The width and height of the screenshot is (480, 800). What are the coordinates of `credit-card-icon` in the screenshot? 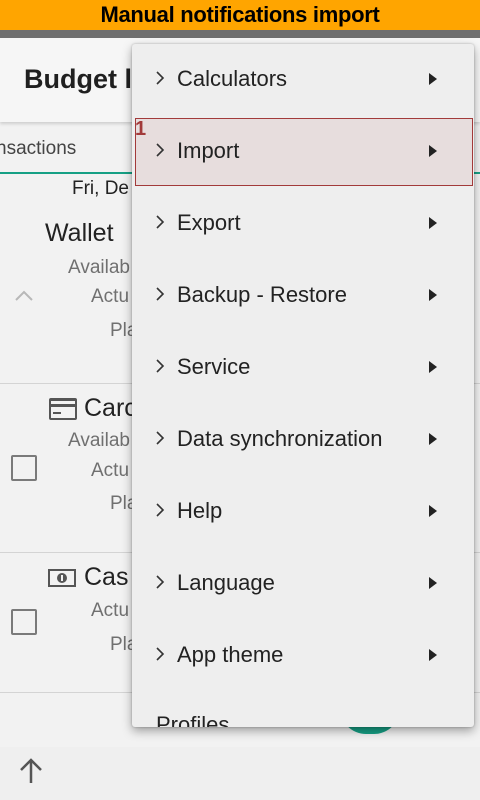 It's located at (63, 409).